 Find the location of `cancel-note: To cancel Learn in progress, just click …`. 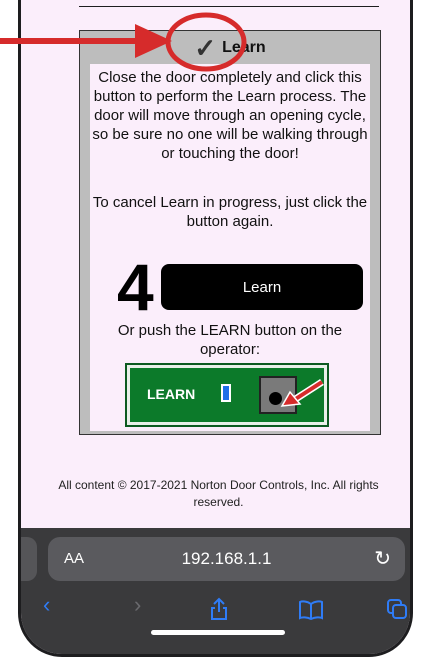

cancel-note: To cancel Learn in progress, just click … is located at coordinates (230, 212).